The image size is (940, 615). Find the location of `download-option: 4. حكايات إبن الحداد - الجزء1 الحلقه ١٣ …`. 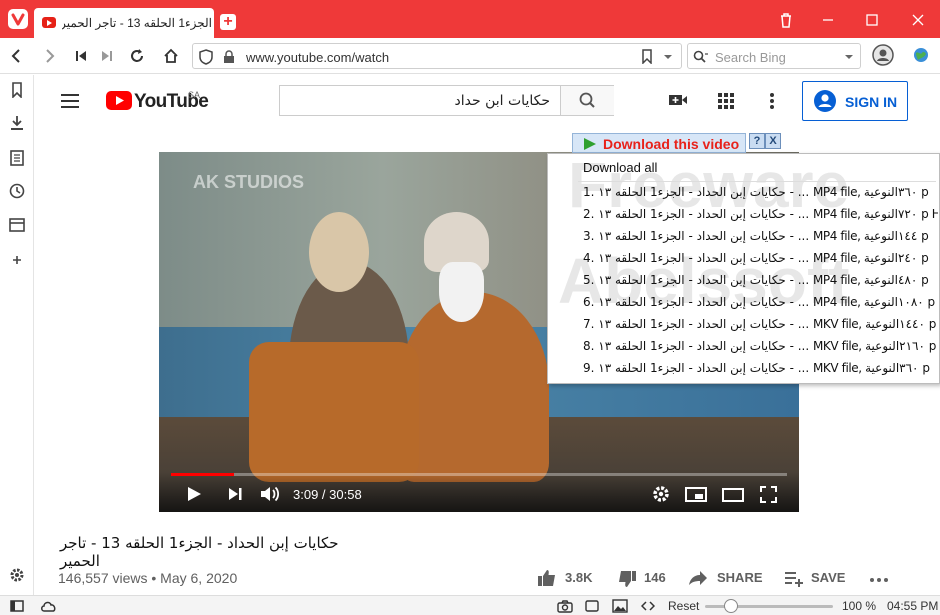

download-option: 4. حكايات إبن الحداد - الجزء1 الحلقه ١٣ … is located at coordinates (760, 262).